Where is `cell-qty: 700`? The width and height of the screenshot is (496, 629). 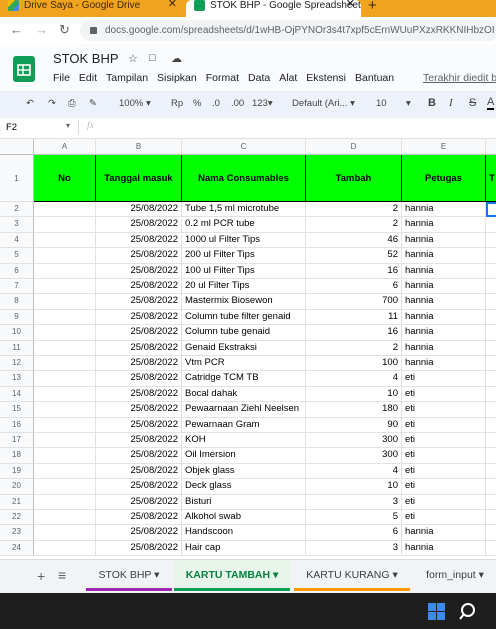 cell-qty: 700 is located at coordinates (354, 302).